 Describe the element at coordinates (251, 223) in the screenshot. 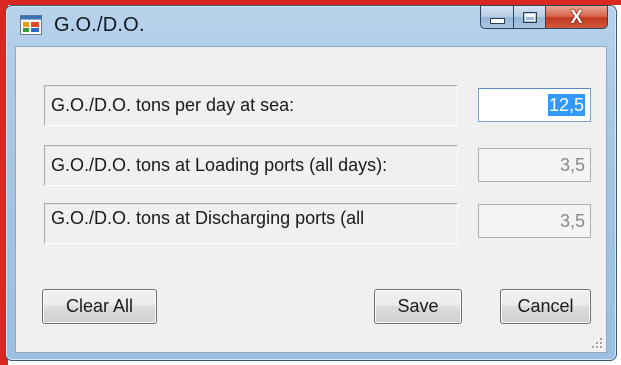

I see `label-tons-at-discharging-ports: G.O./D.O. tons at Discharging ports (all` at that location.